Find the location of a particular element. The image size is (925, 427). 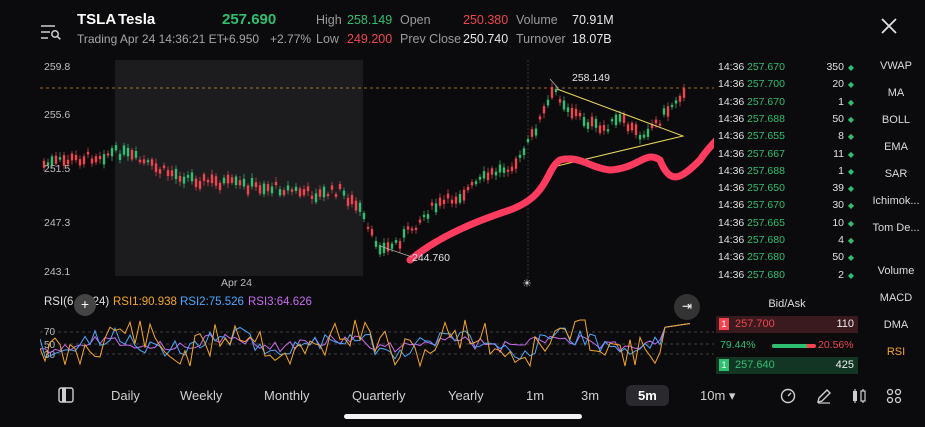

layout-toggle-icon is located at coordinates (66, 395).